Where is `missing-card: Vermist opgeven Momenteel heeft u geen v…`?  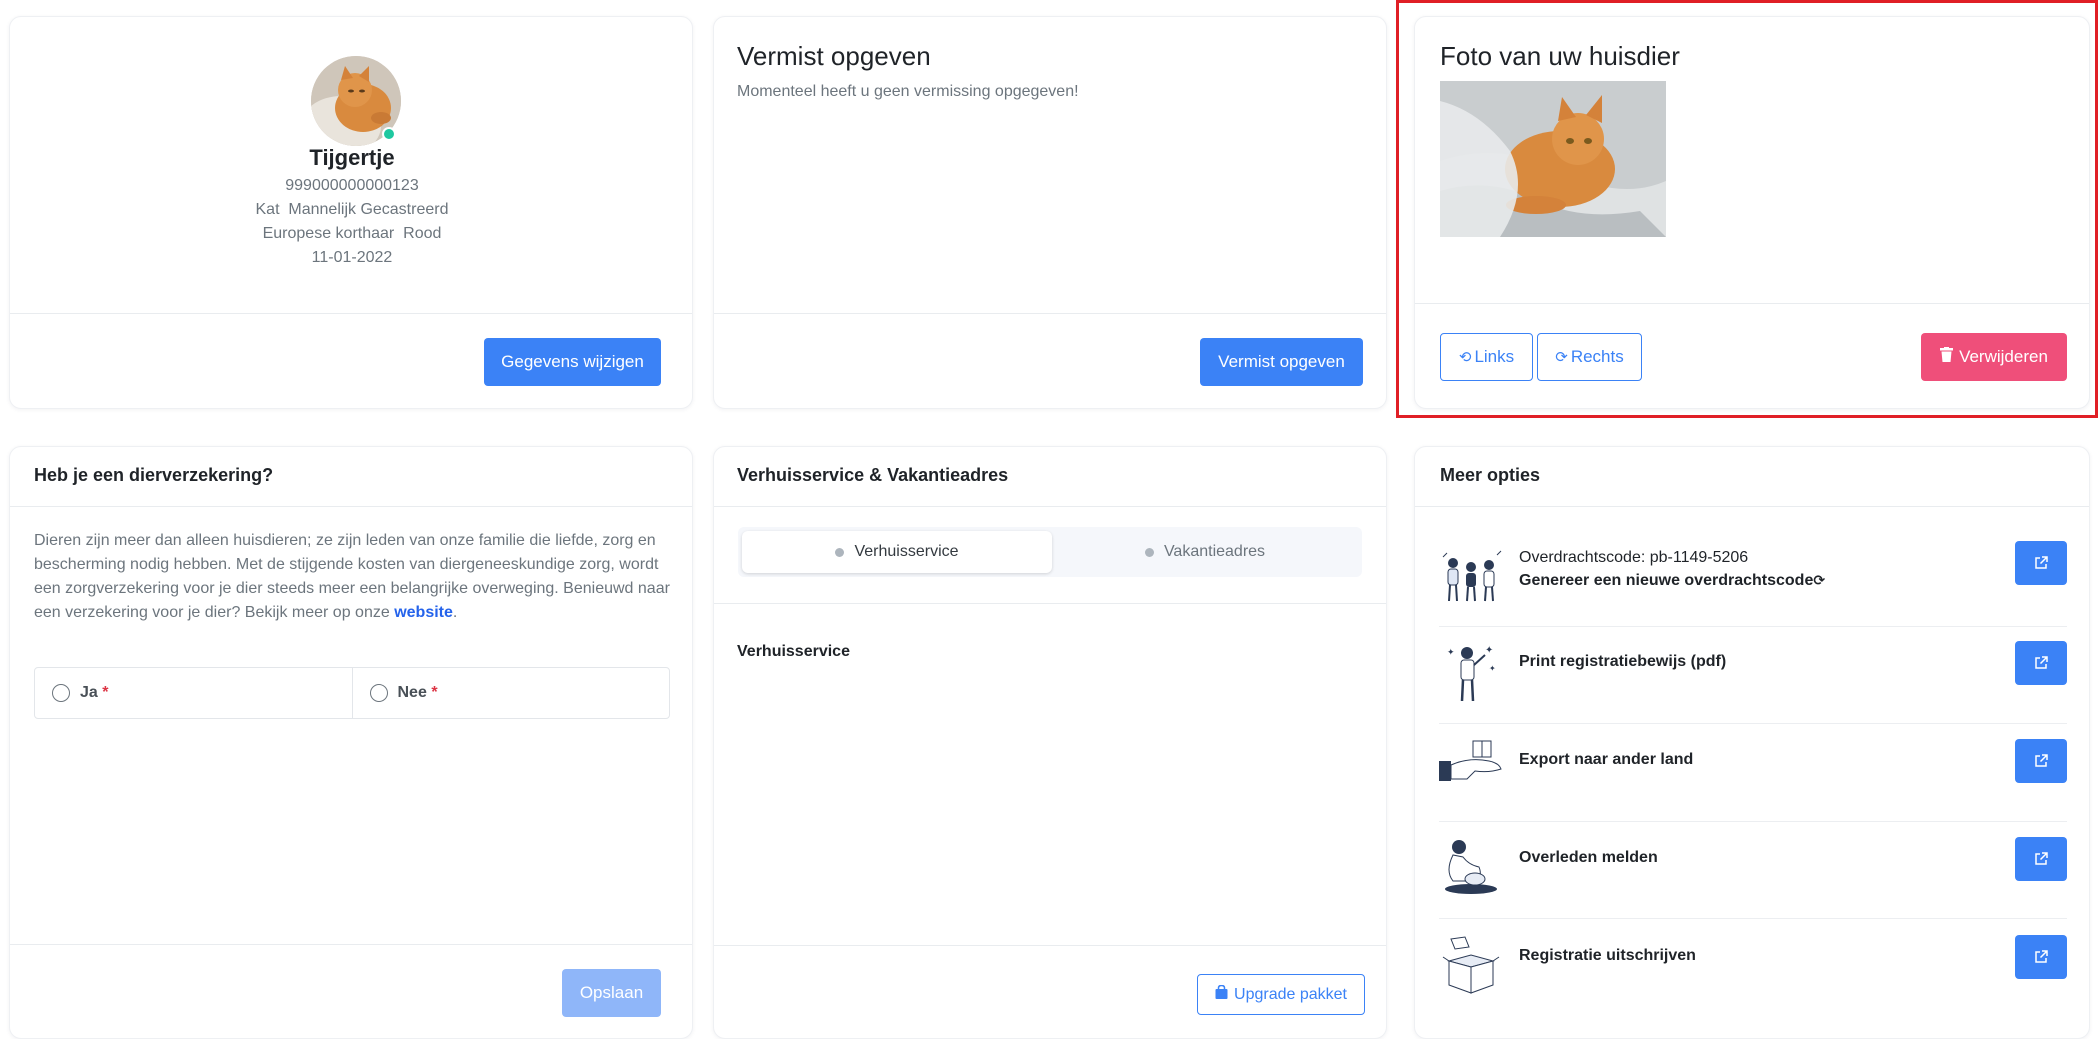 missing-card: Vermist opgeven Momenteel heeft u geen v… is located at coordinates (1050, 212).